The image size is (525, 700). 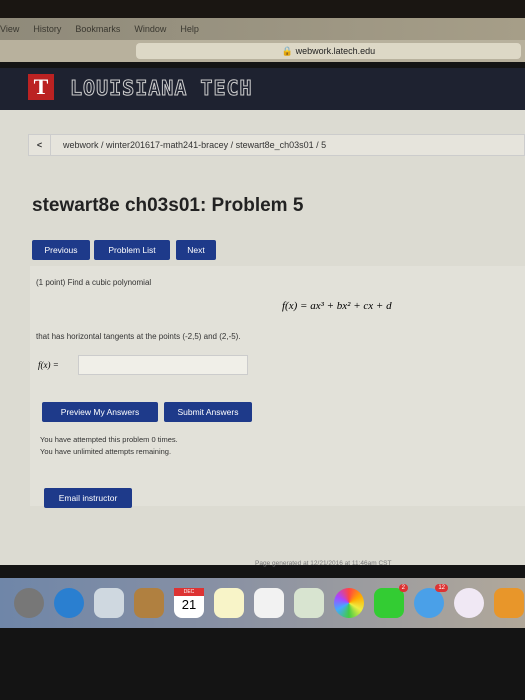 What do you see at coordinates (109, 439) in the screenshot?
I see `attempts-text: You have attempted this problem 0 times.` at bounding box center [109, 439].